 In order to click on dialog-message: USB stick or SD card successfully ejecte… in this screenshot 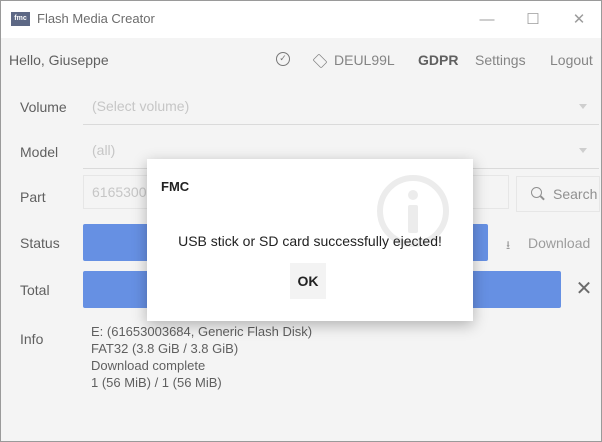, I will do `click(310, 241)`.